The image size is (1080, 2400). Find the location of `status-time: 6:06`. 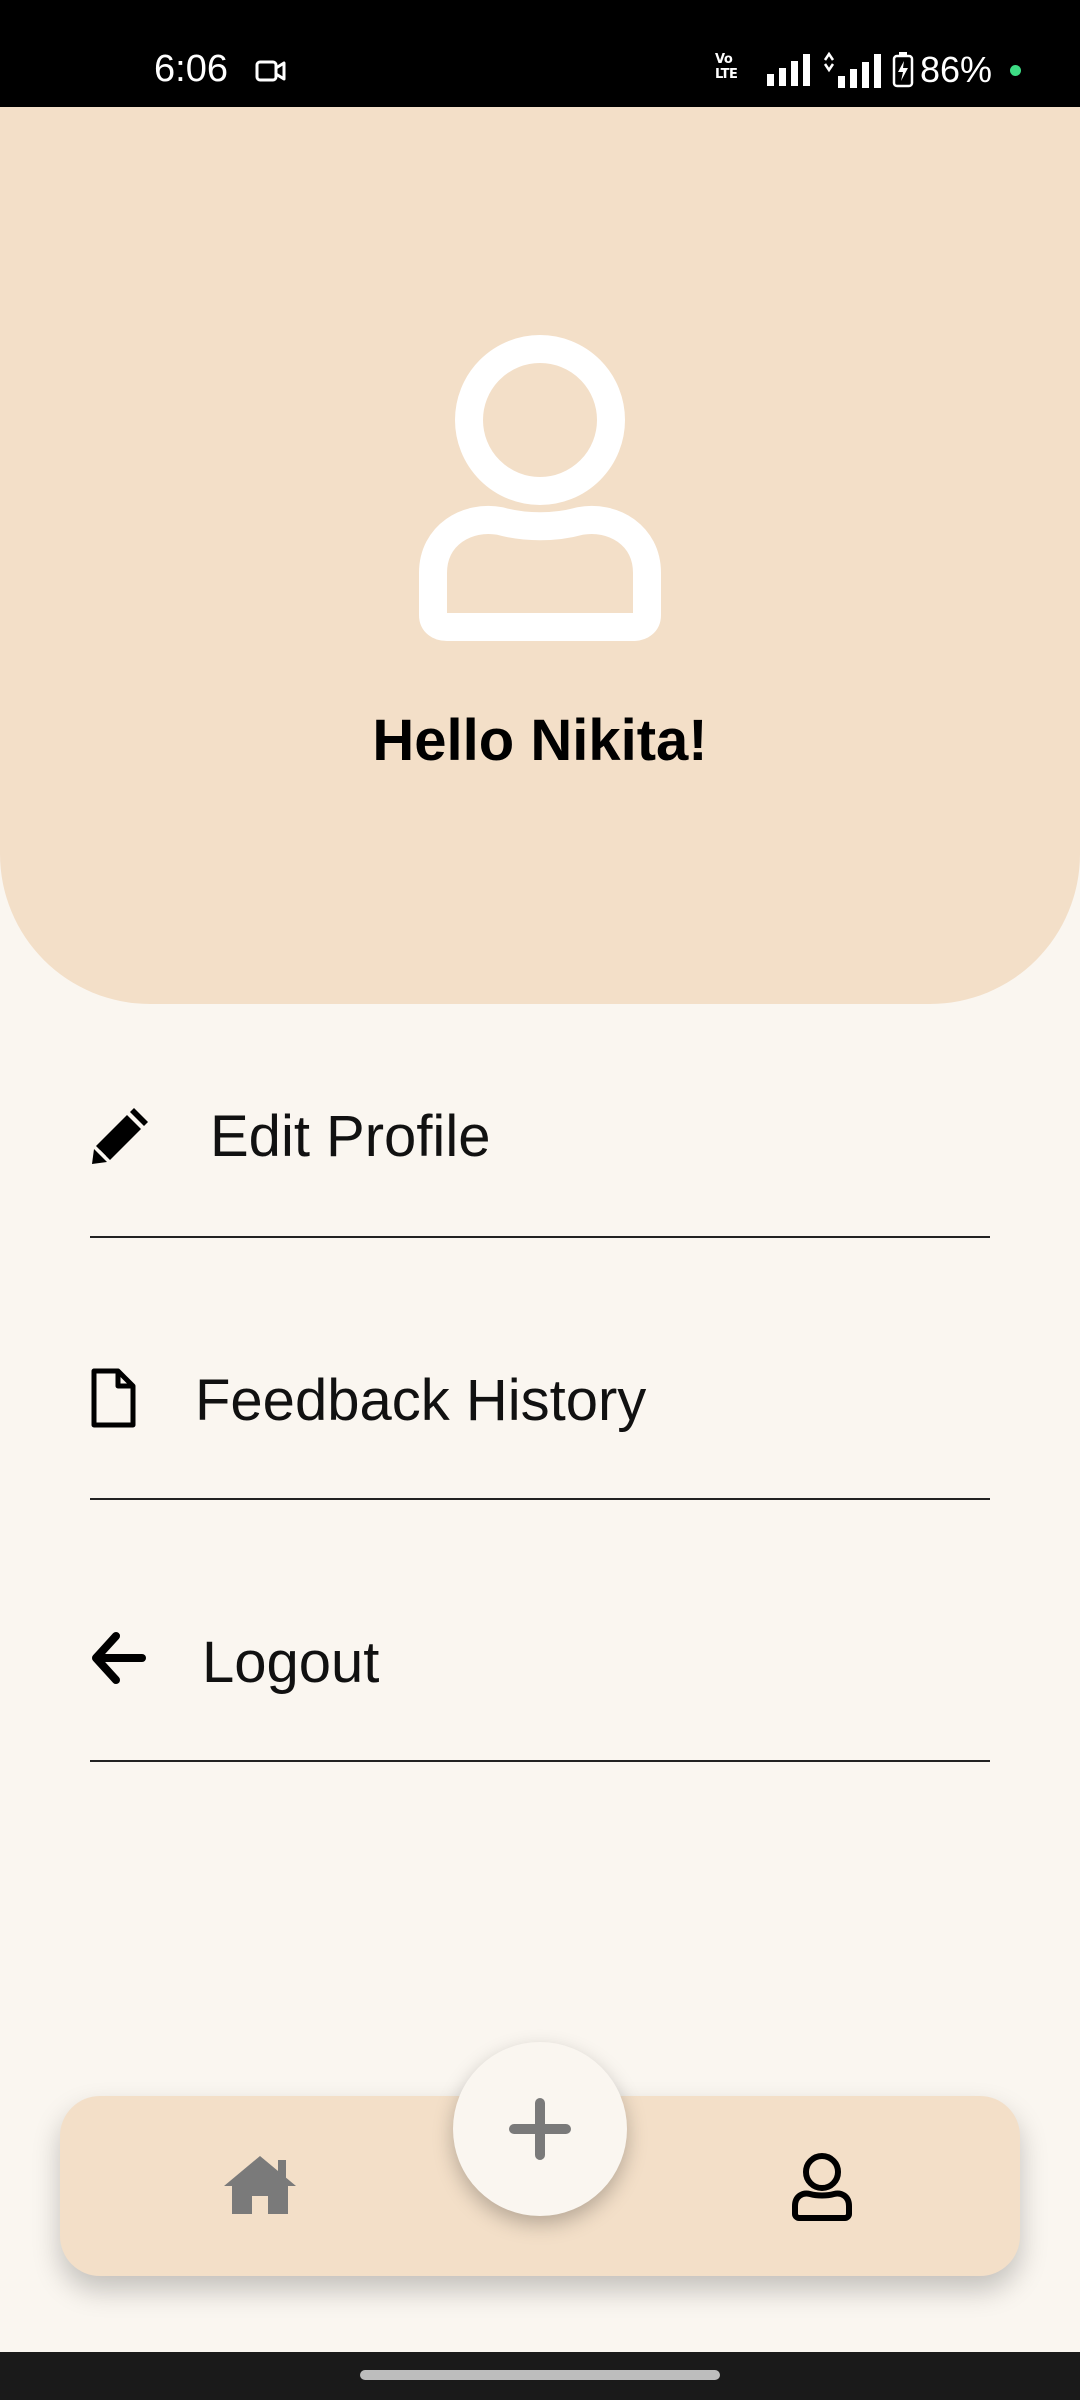

status-time: 6:06 is located at coordinates (191, 69).